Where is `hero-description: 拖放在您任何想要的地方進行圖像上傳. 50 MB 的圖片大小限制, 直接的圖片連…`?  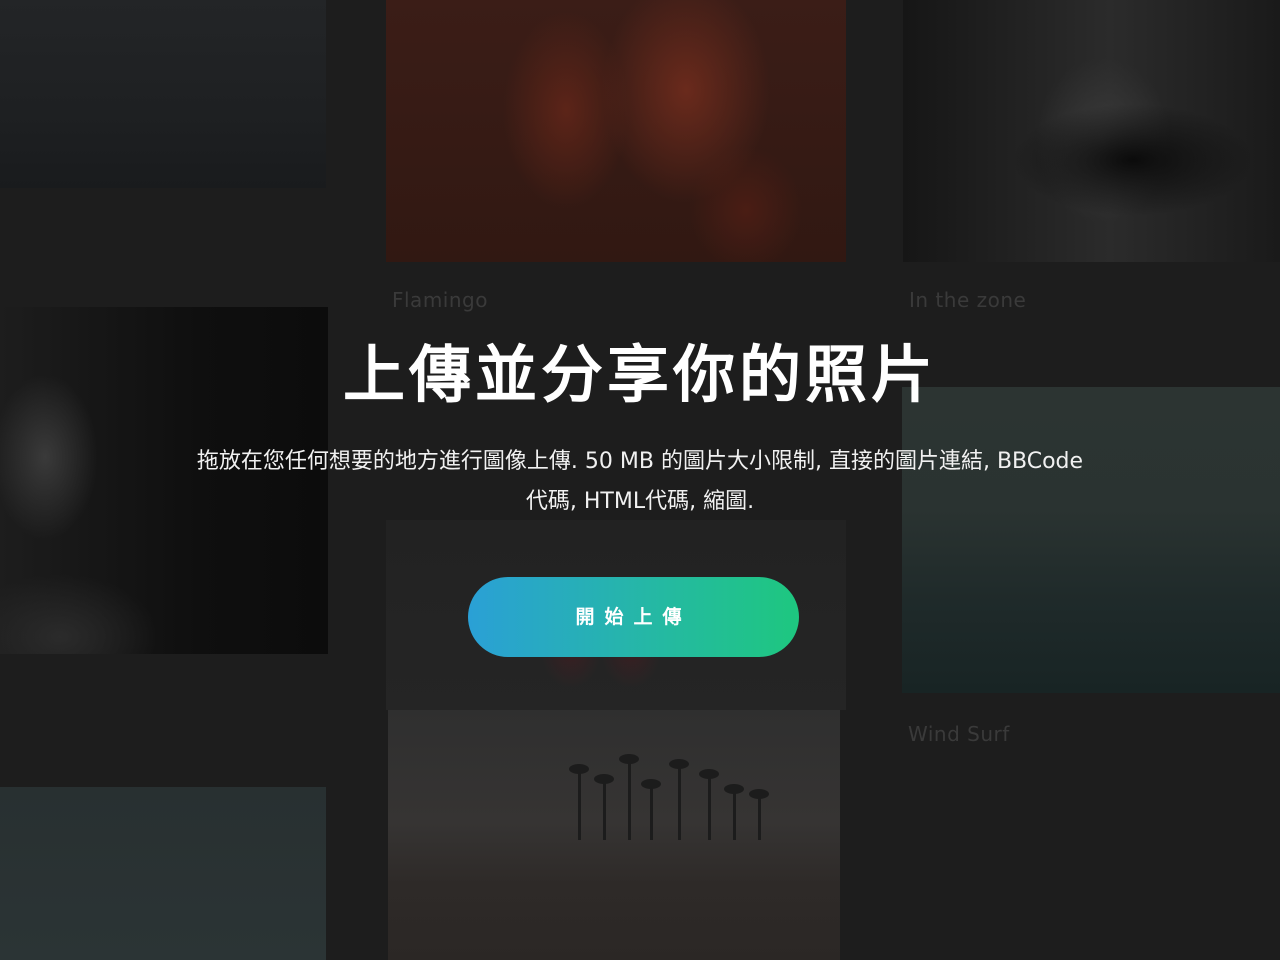
hero-description: 拖放在您任何想要的地方進行圖像上傳. 50 MB 的圖片大小限制, 直接的圖片連… is located at coordinates (640, 481).